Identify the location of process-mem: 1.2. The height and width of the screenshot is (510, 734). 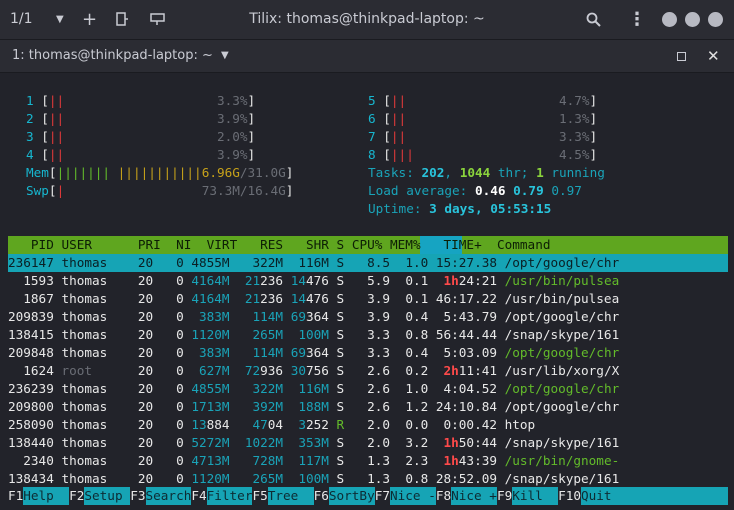
(417, 406).